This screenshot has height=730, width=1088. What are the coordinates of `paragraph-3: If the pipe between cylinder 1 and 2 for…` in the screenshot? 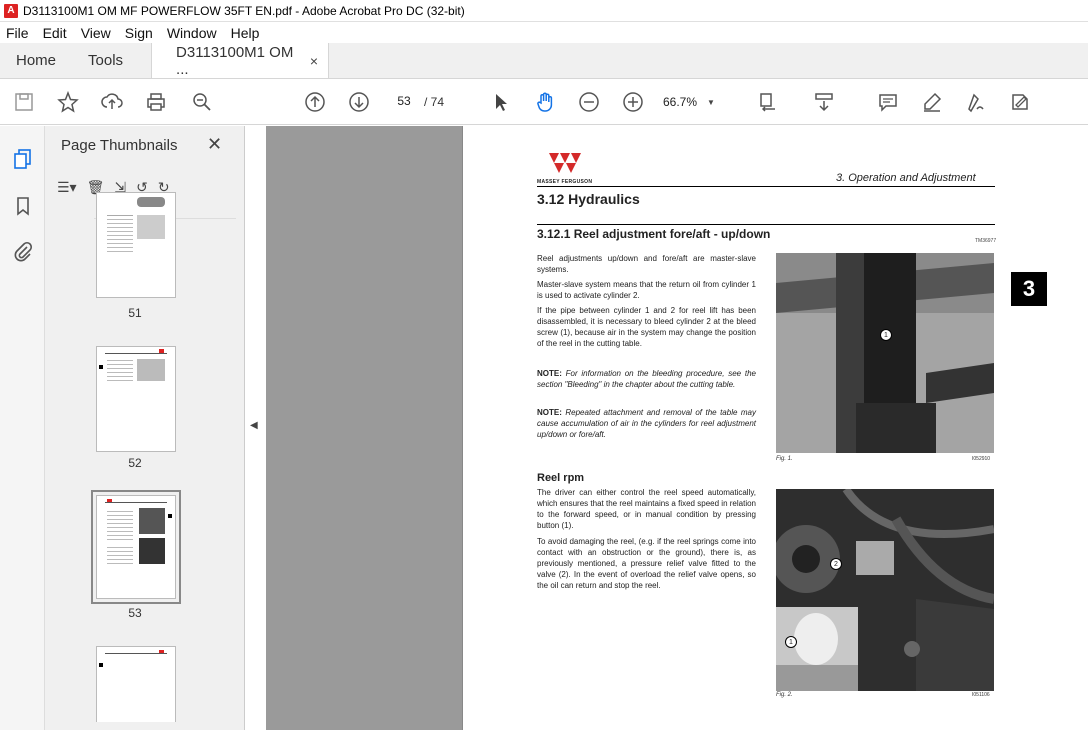 It's located at (646, 327).